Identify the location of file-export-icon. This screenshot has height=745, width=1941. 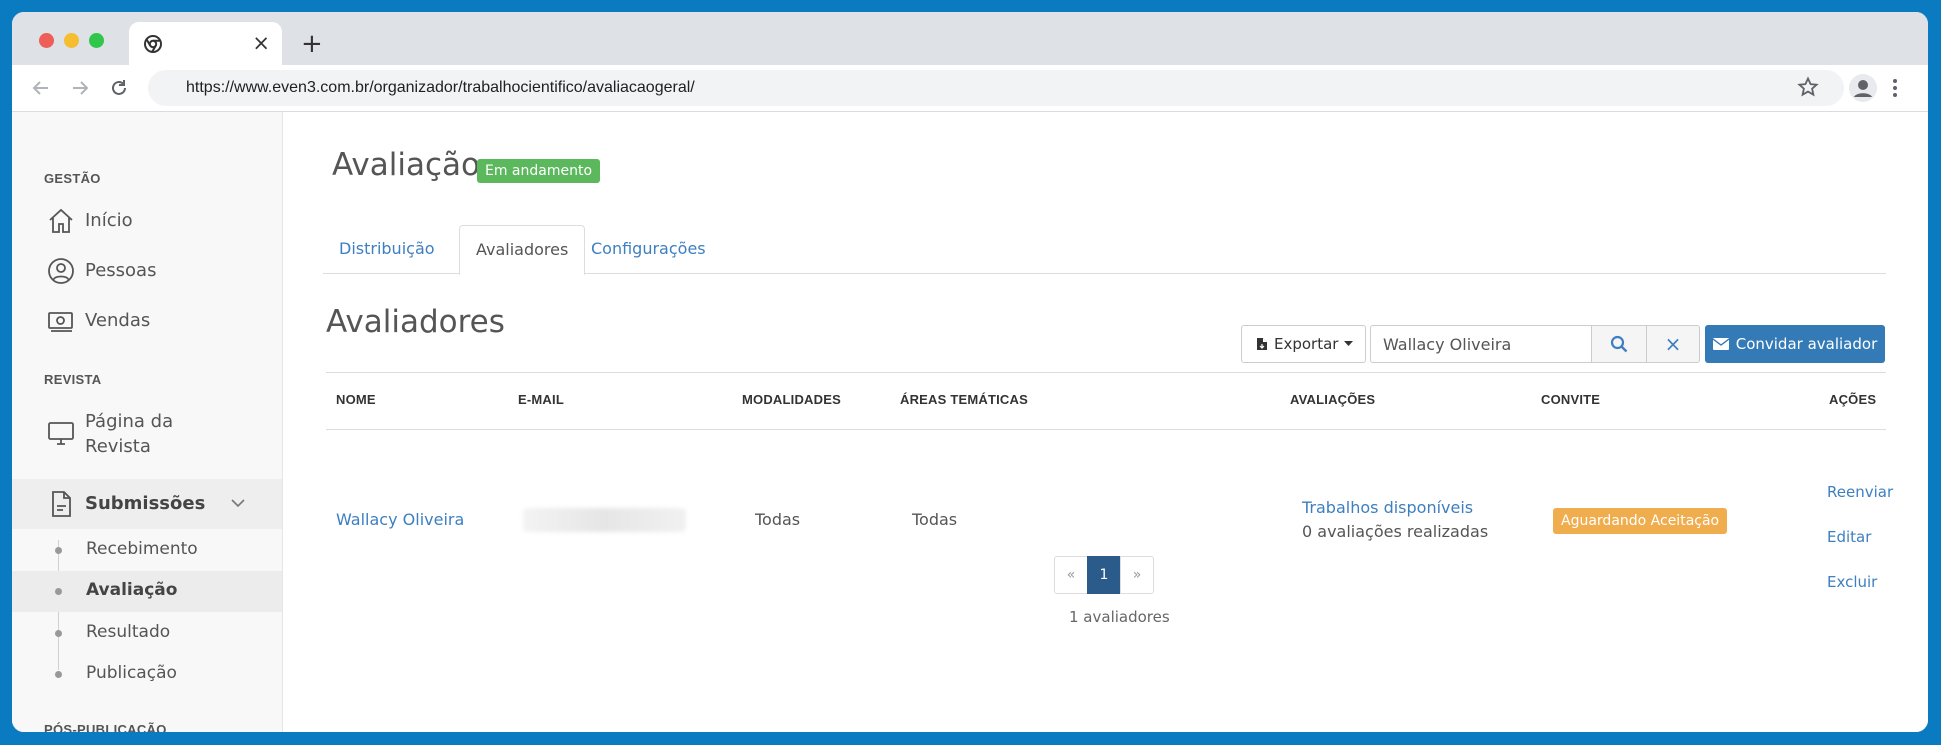
(1262, 344).